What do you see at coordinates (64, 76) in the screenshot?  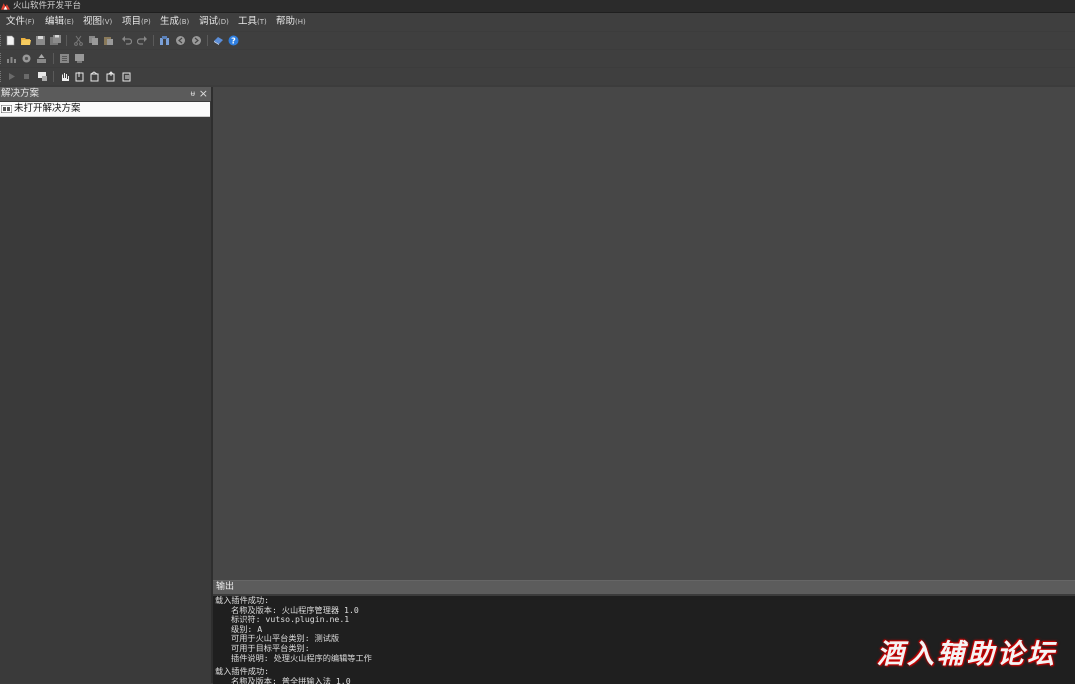 I see `breakpoint-hand-icon` at bounding box center [64, 76].